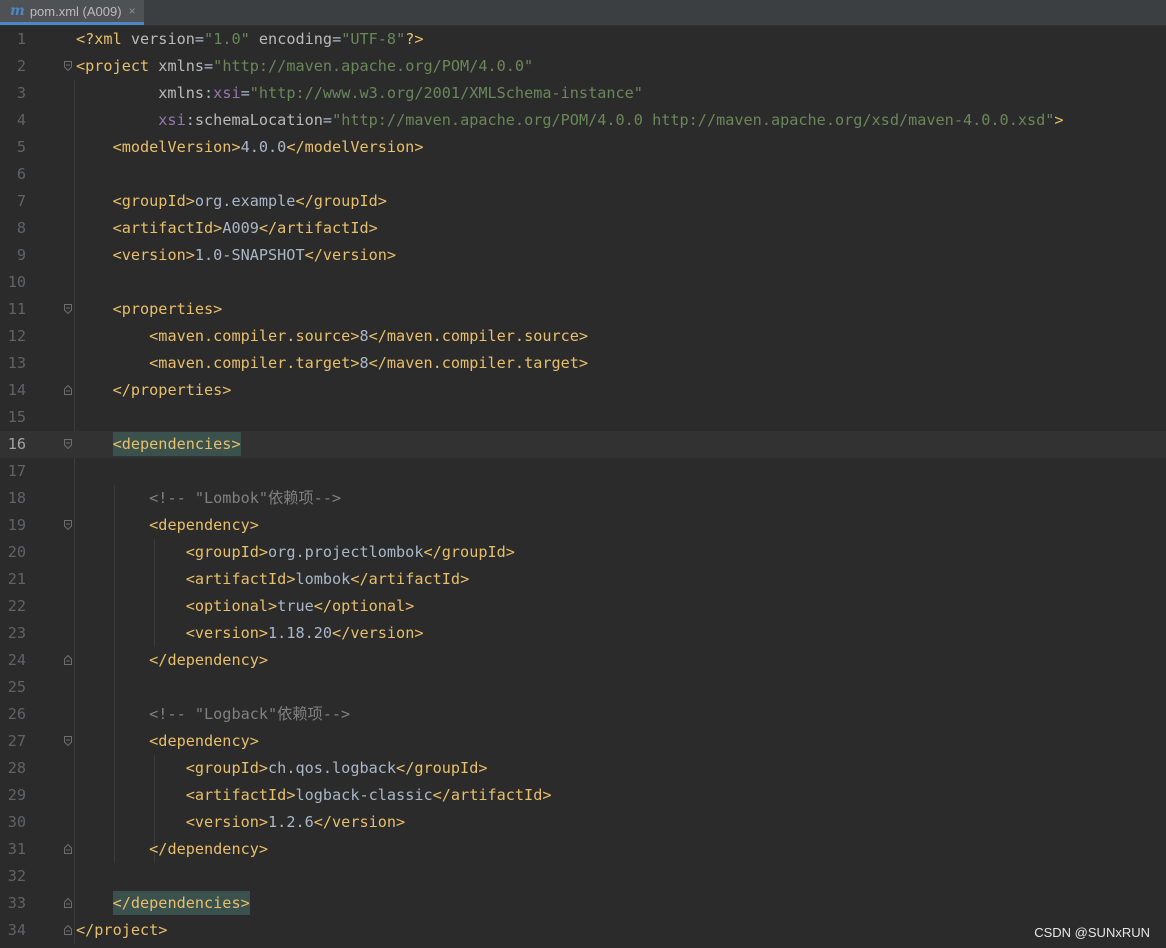 This screenshot has width=1166, height=948. I want to click on code-line: 1 <?xml version="1.0" encoding="UTF-8"?>, so click(583, 39).